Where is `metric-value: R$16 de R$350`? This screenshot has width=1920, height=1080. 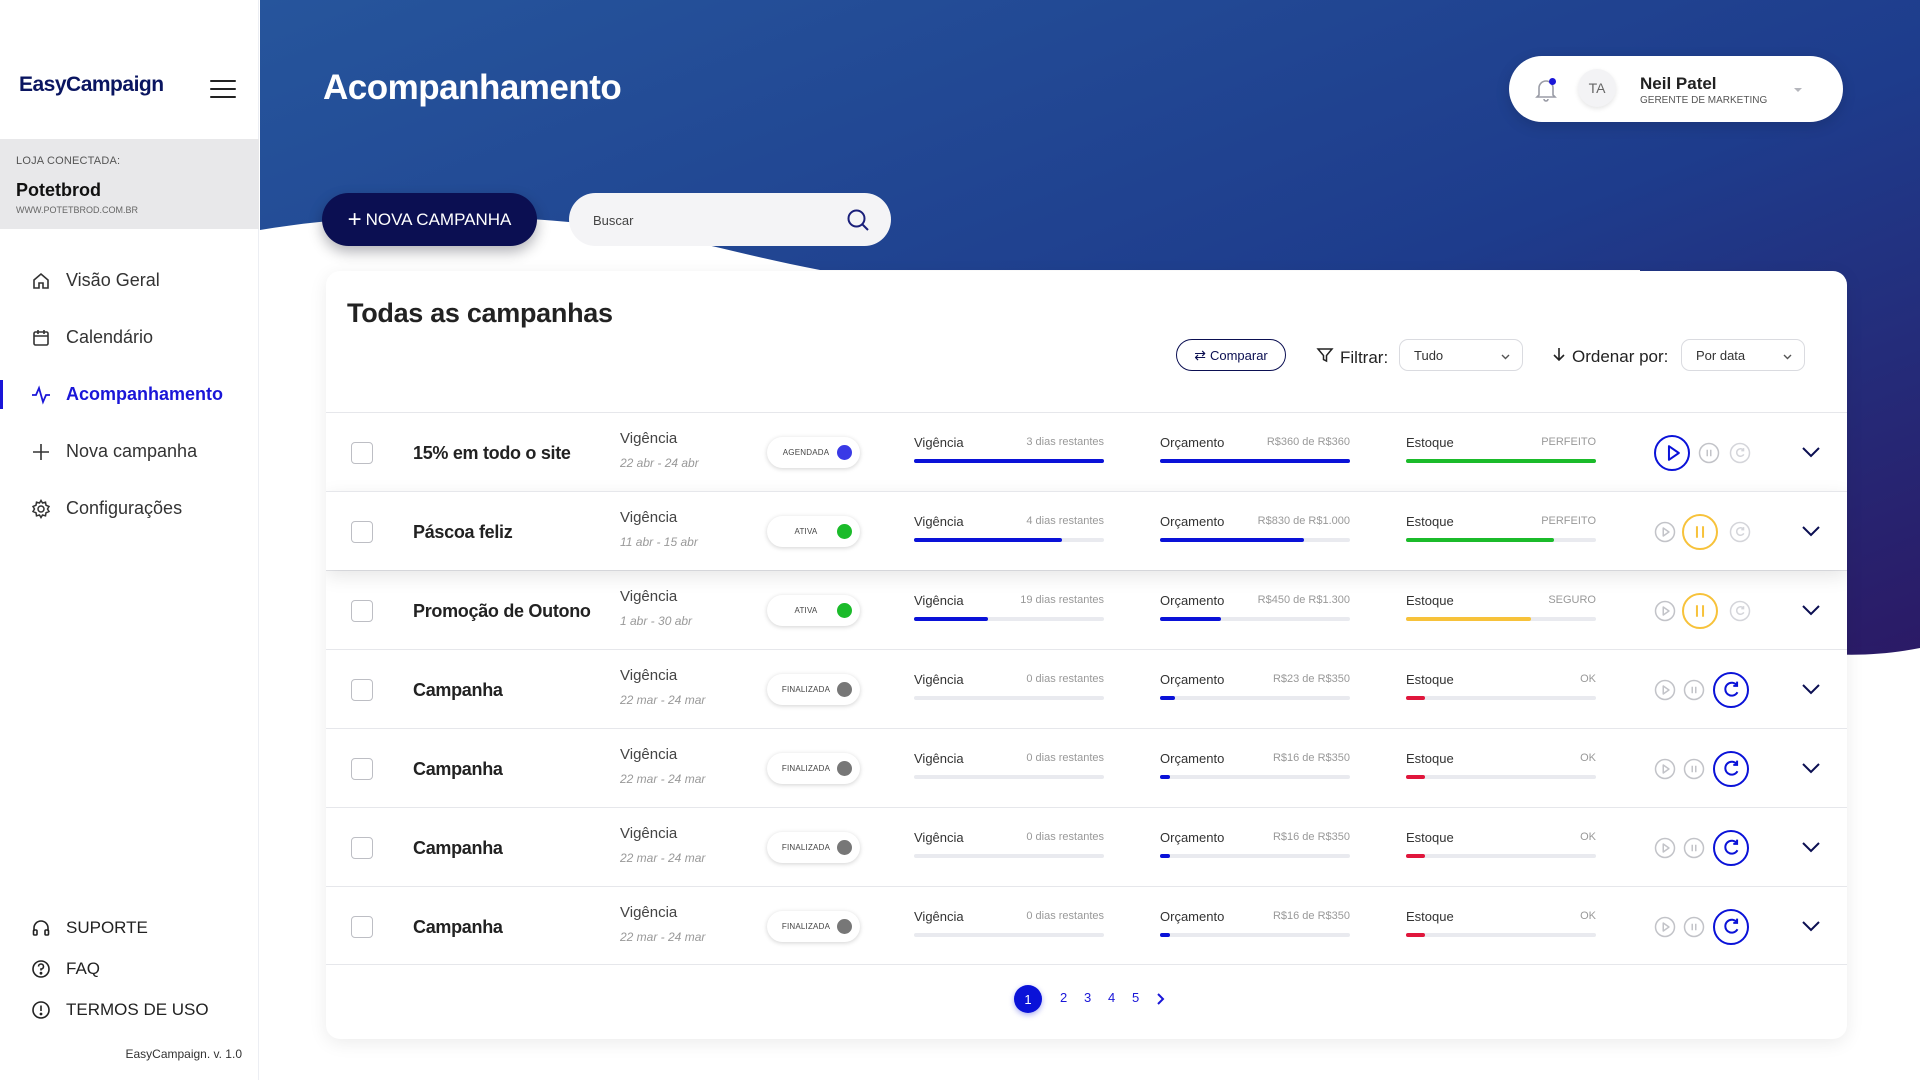 metric-value: R$16 de R$350 is located at coordinates (1311, 837).